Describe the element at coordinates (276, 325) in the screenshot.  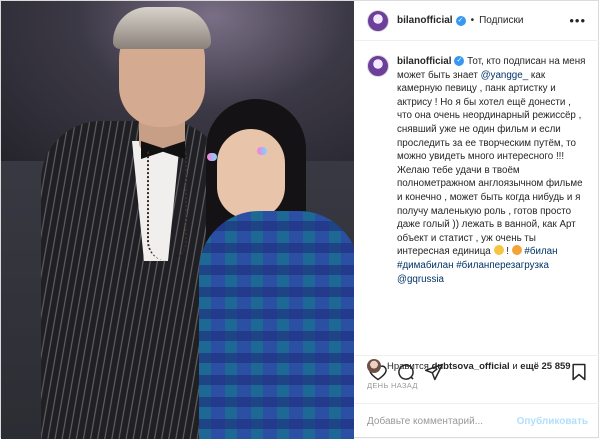
I see `photo-woman-coat` at that location.